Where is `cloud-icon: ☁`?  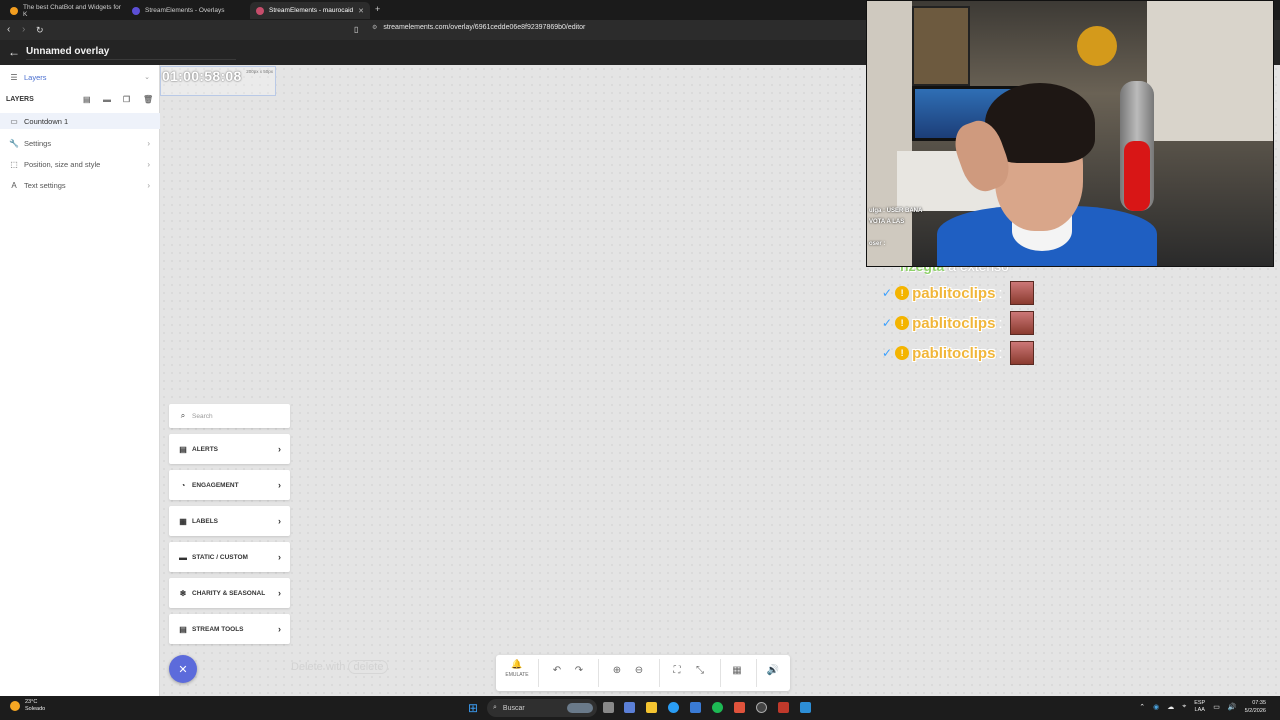 cloud-icon: ☁ is located at coordinates (1170, 707).